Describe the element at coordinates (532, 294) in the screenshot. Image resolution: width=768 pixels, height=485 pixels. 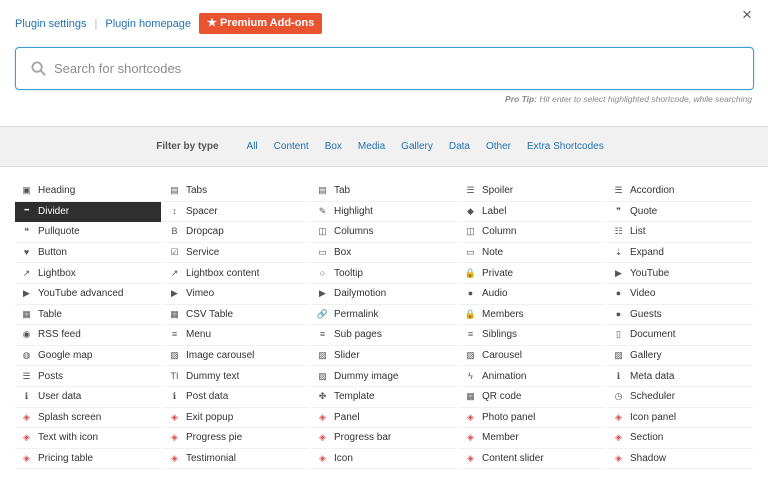
I see `shortcode-item: ● Audio` at that location.